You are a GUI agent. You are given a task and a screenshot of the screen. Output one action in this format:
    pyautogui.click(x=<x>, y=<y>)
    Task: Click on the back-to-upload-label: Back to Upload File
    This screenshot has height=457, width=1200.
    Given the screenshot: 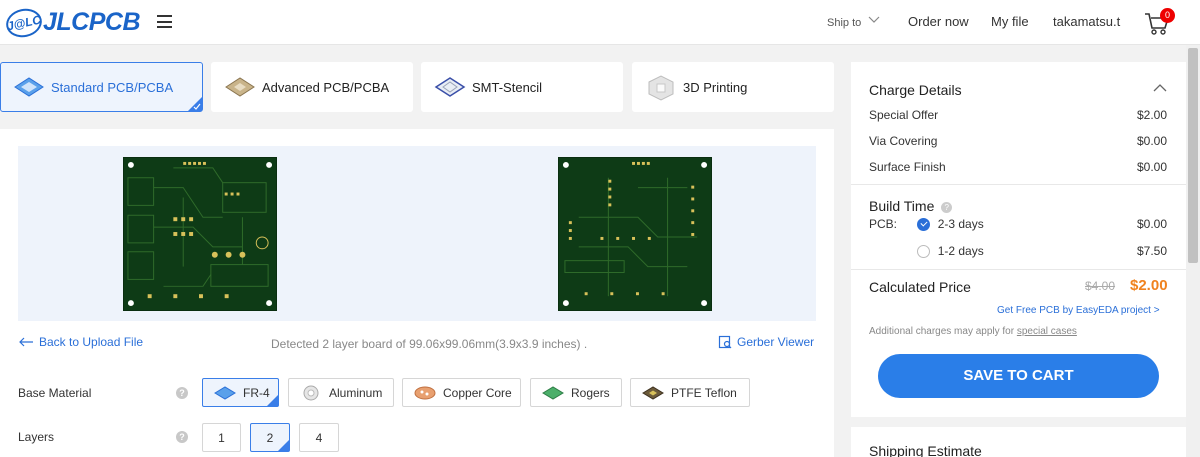 What is the action you would take?
    pyautogui.click(x=91, y=342)
    